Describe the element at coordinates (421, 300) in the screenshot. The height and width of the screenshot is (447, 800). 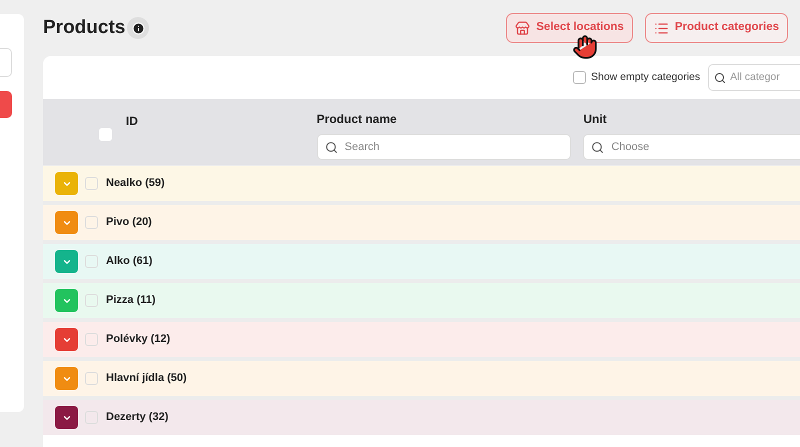
I see `category-row: Pizza (11)` at that location.